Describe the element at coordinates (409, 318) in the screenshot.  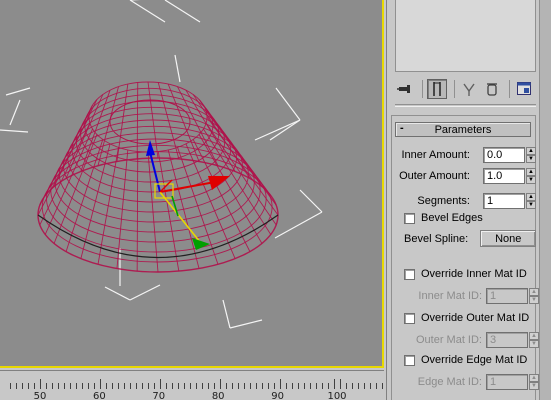
I see `override-outer-checkbox` at that location.